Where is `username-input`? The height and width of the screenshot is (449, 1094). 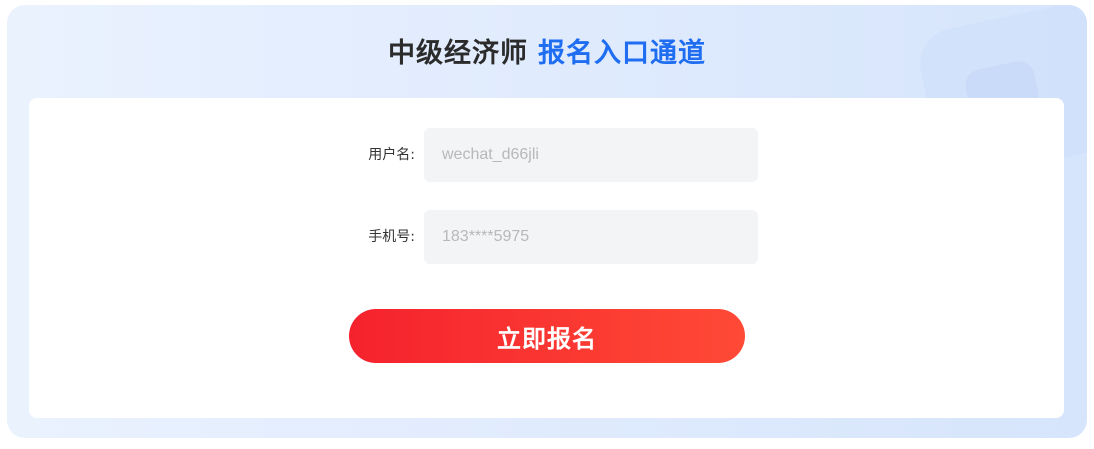
username-input is located at coordinates (591, 155).